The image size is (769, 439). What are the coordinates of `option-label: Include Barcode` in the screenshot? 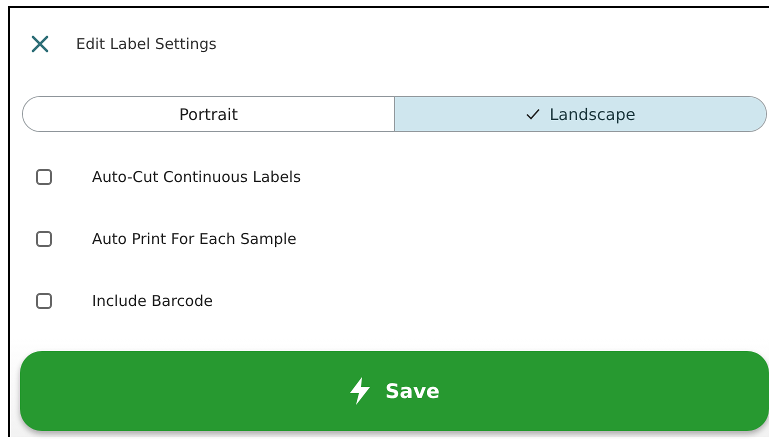 It's located at (152, 301).